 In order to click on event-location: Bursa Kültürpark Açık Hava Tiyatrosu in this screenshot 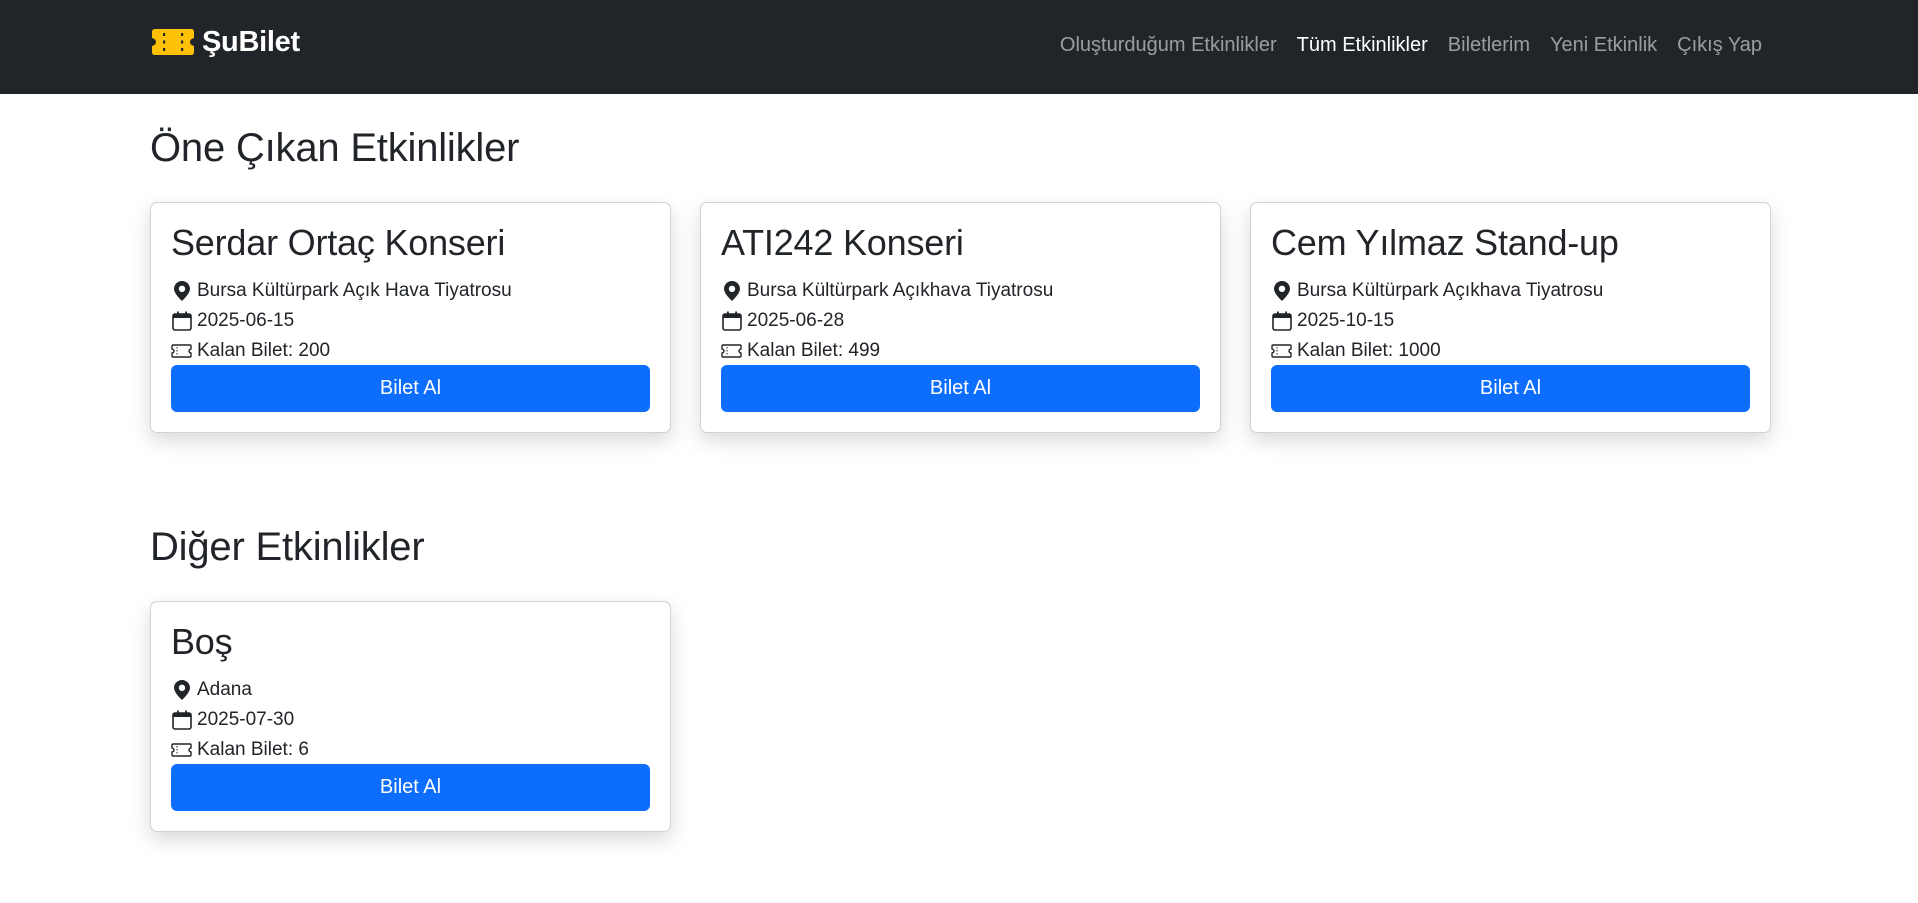, I will do `click(341, 291)`.